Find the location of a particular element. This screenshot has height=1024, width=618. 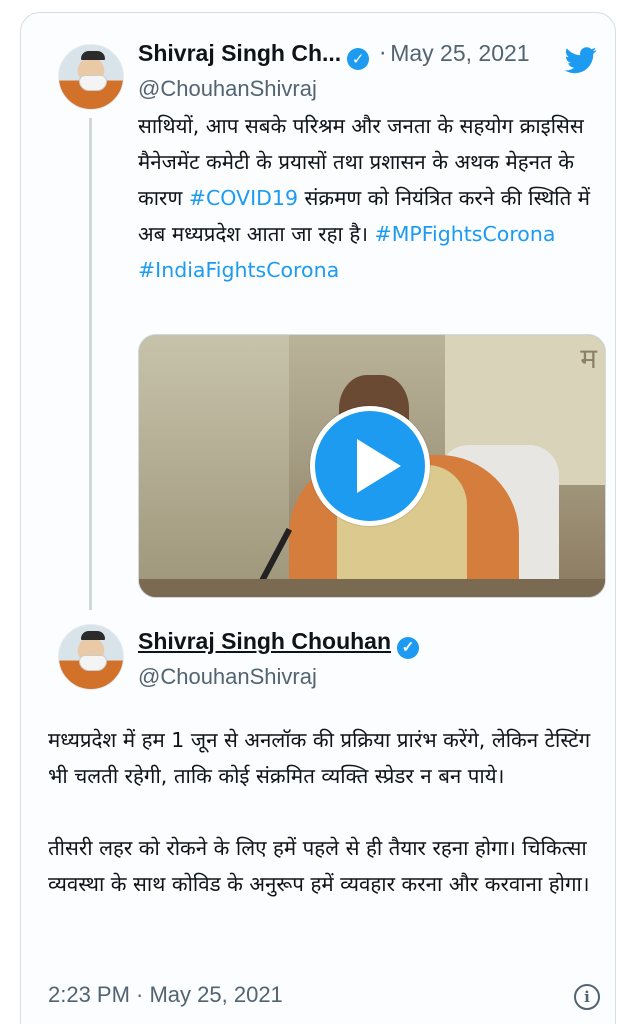

video-overlay-text: म is located at coordinates (588, 358).